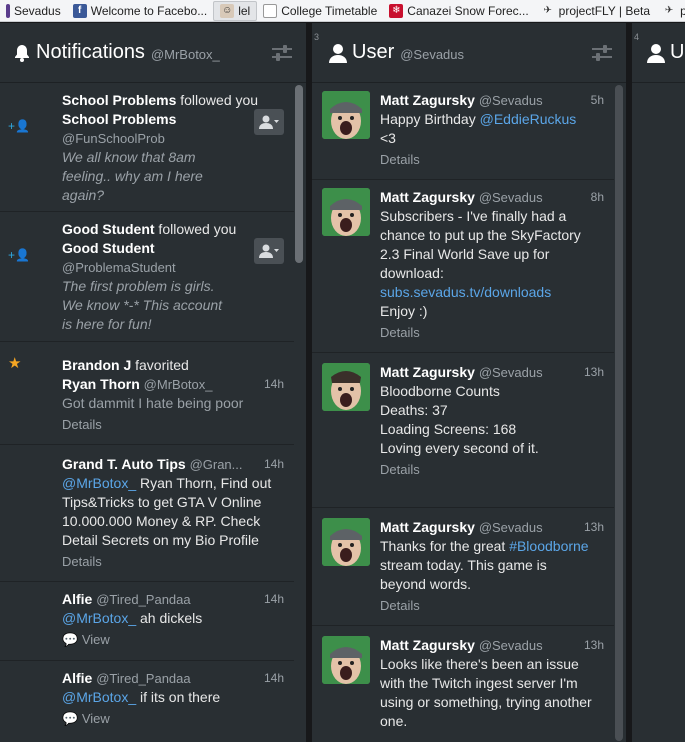  I want to click on action-text: favorited, so click(160, 365).